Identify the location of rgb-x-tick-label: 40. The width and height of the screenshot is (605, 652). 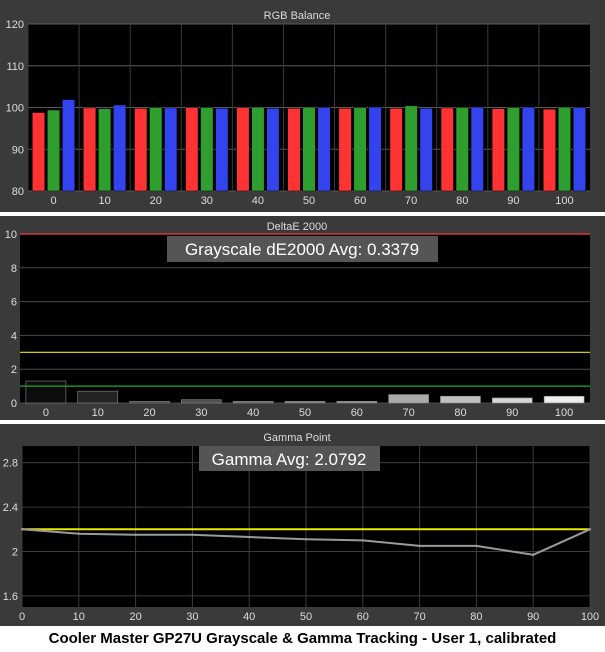
(258, 201).